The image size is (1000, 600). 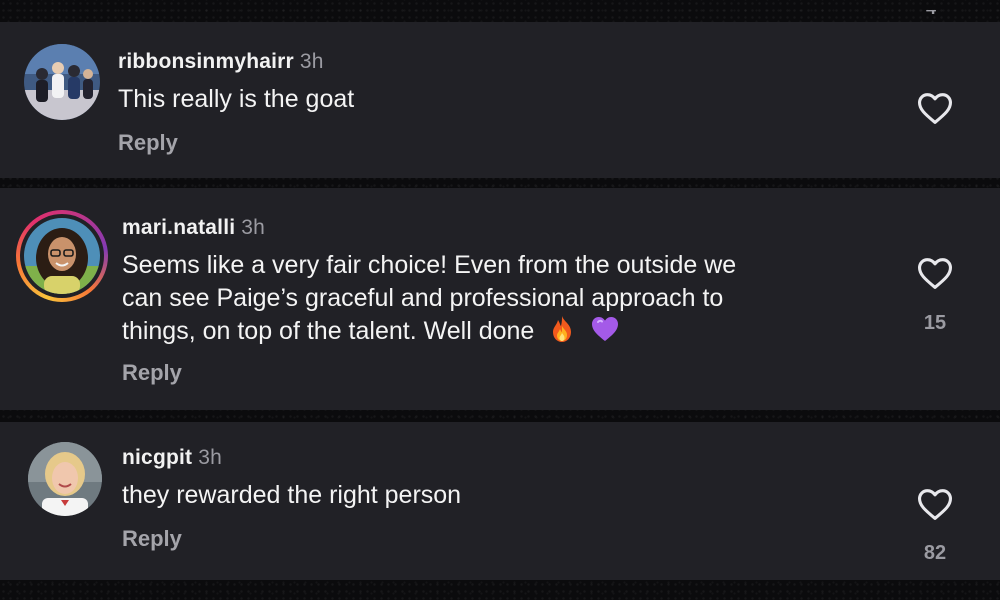 I want to click on previous-like-count: 4, so click(x=933, y=15).